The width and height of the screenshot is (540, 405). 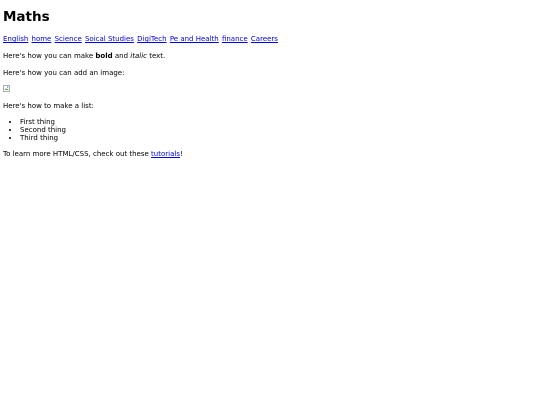 I want to click on broken-image-icon, so click(x=6, y=89).